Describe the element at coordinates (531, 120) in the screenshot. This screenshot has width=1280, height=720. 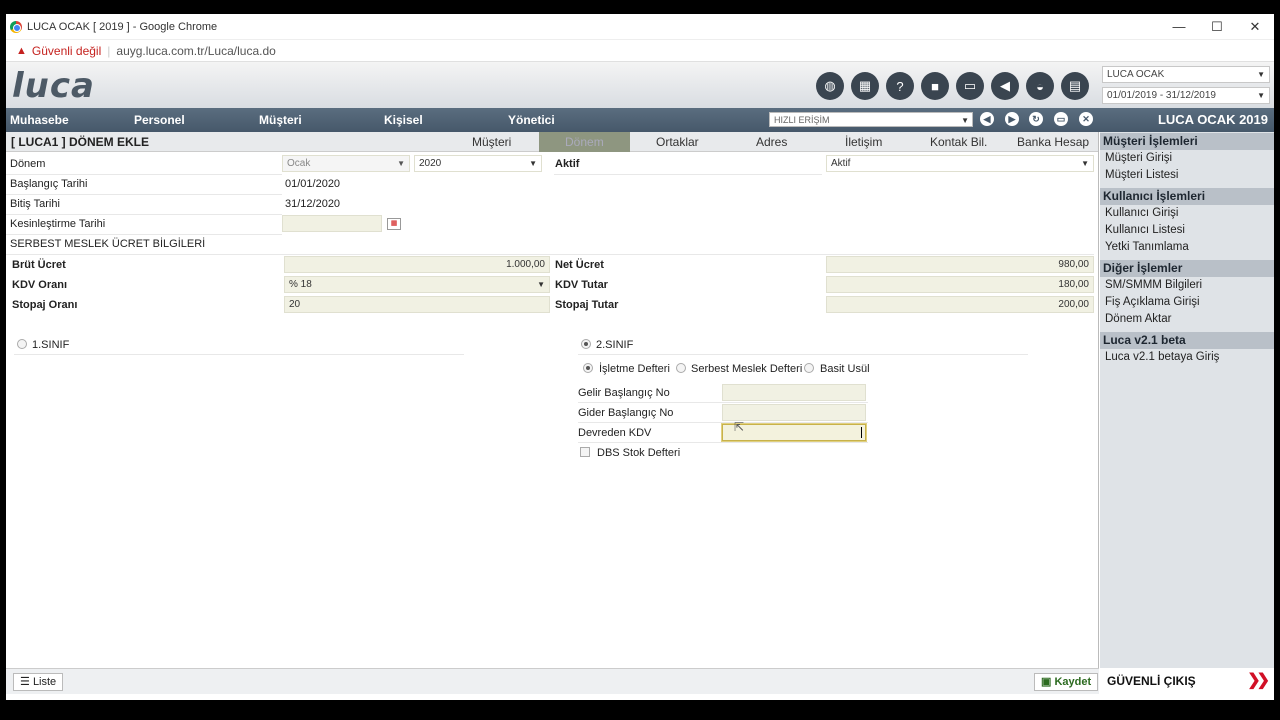
I see `menu-yonetici: Yönetici` at that location.